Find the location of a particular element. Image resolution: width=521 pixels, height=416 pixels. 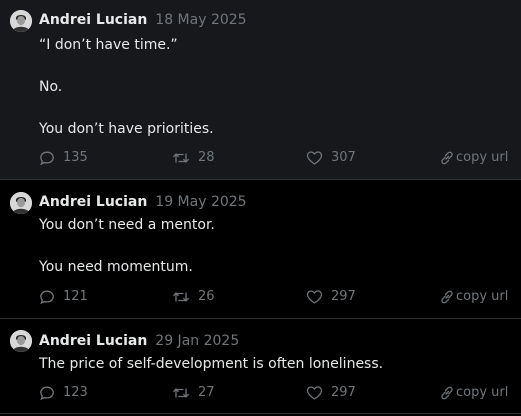

repost-button: 26 is located at coordinates (193, 297).